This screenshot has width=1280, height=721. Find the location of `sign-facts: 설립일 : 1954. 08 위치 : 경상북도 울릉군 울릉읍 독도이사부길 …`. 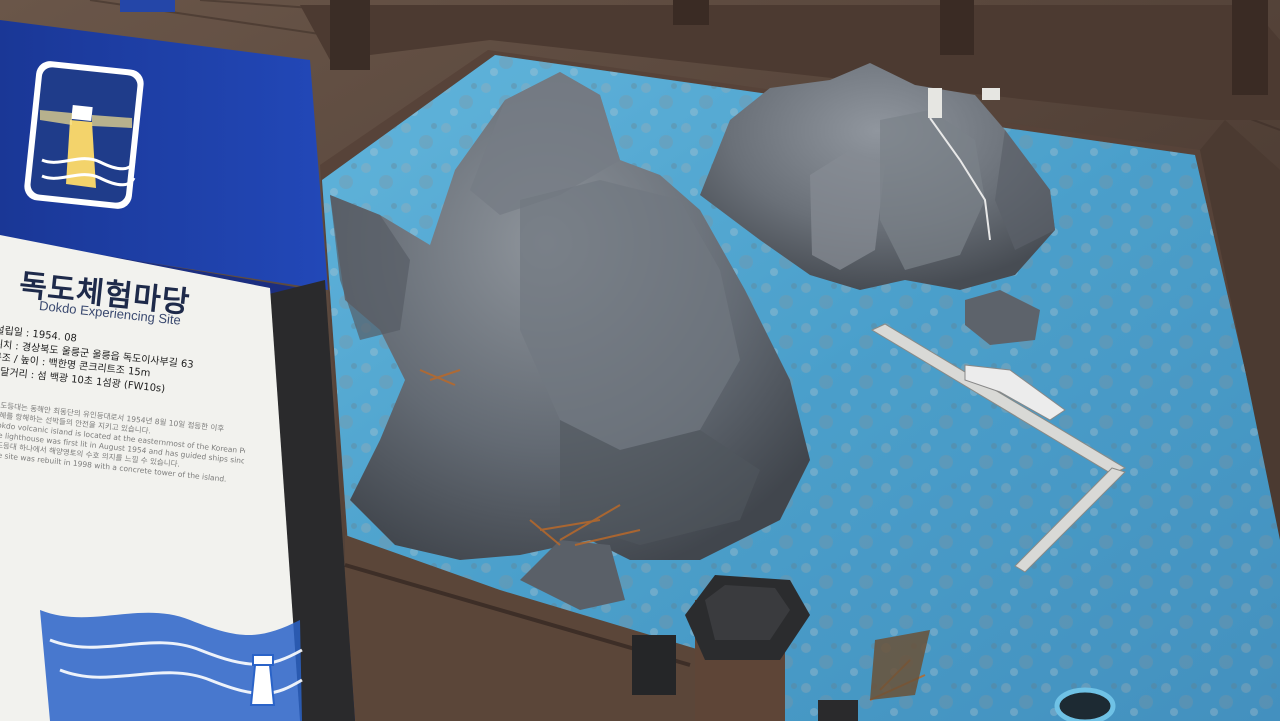

sign-facts: 설립일 : 1954. 08 위치 : 경상북도 울릉군 울릉읍 독도이사부길 … is located at coordinates (127, 364).